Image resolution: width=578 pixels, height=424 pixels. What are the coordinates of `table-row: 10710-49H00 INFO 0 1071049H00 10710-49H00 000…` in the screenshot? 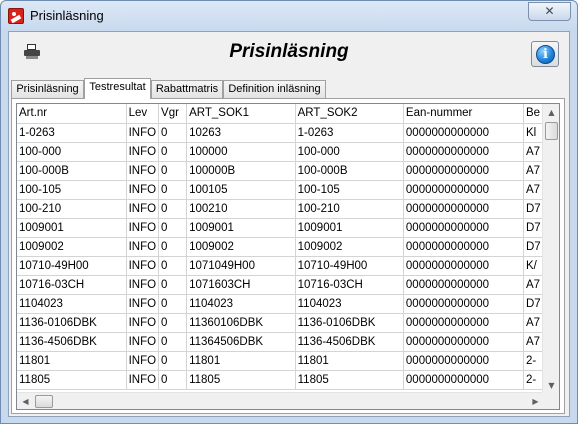 It's located at (280, 266).